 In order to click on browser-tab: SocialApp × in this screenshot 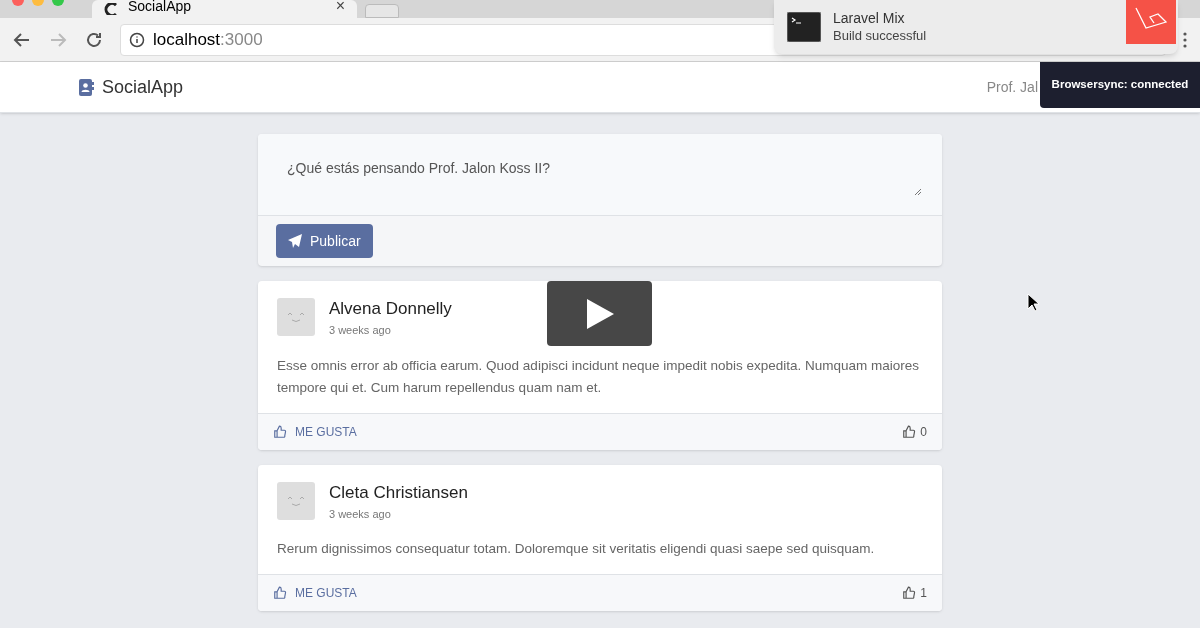, I will do `click(224, 9)`.